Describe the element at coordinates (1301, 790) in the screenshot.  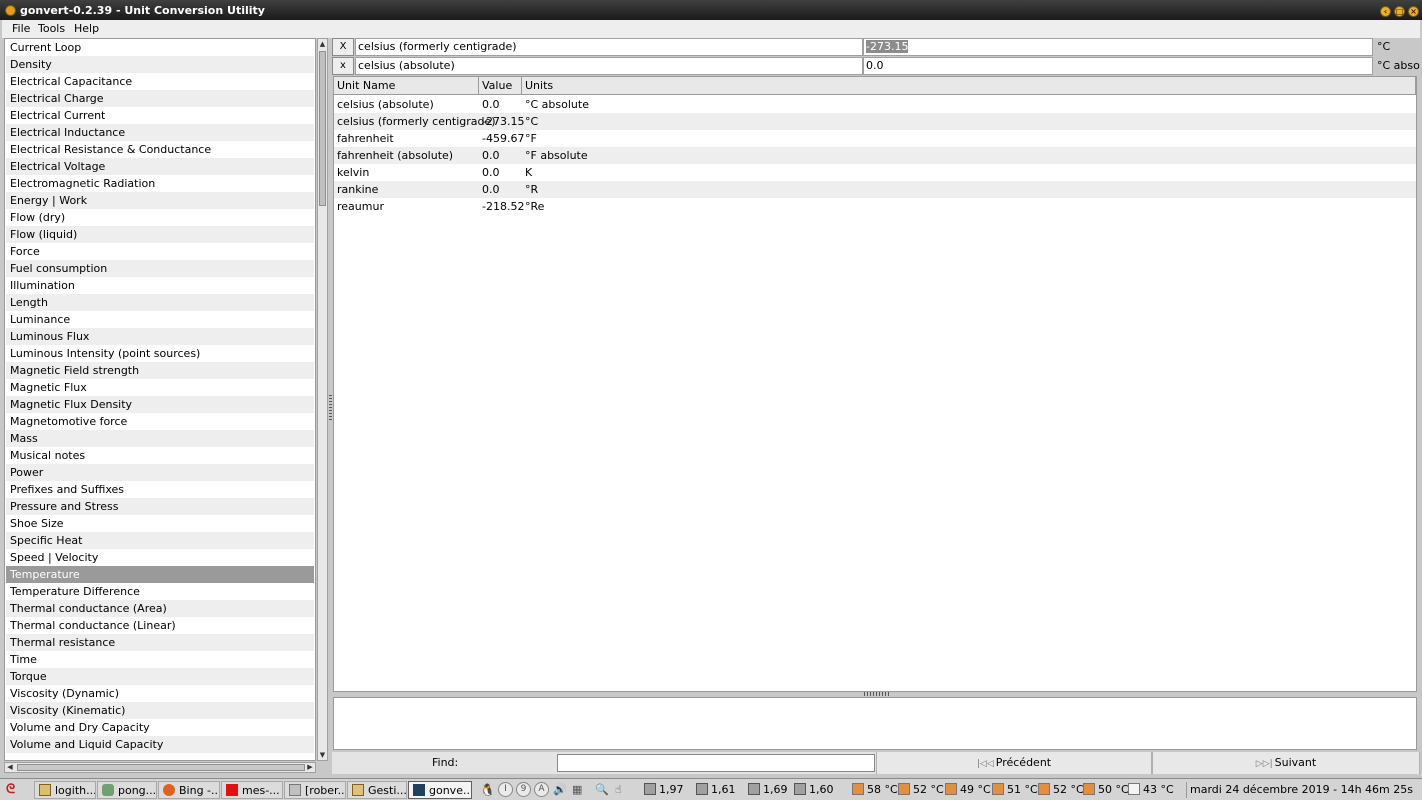
I see `clock: mardi 24 décembre 2019 - 14h 46m 25s` at that location.